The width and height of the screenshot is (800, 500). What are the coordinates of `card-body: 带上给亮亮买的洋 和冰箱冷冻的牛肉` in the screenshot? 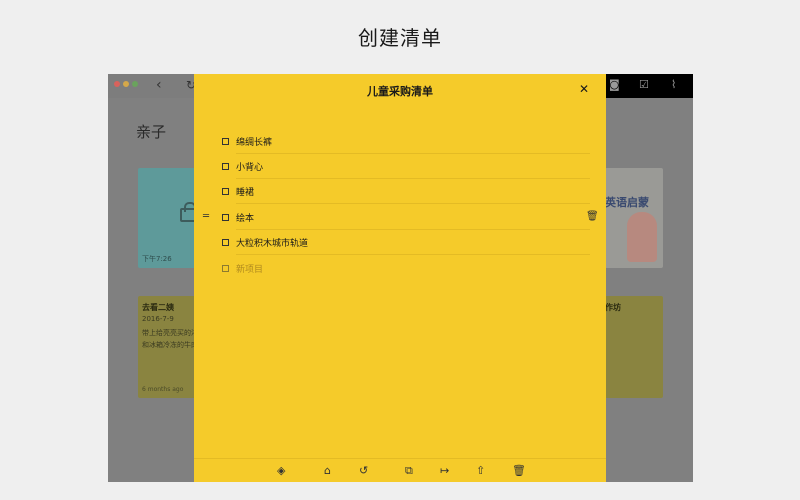 It's located at (170, 339).